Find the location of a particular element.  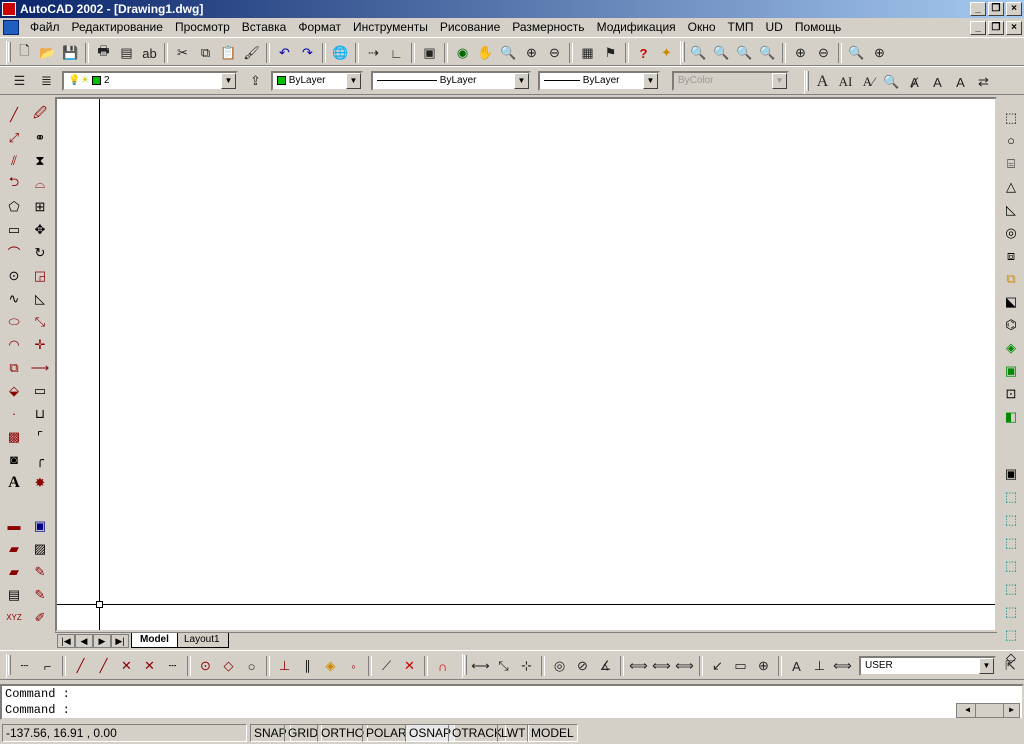

dim-edit-icon: A is located at coordinates (796, 666).